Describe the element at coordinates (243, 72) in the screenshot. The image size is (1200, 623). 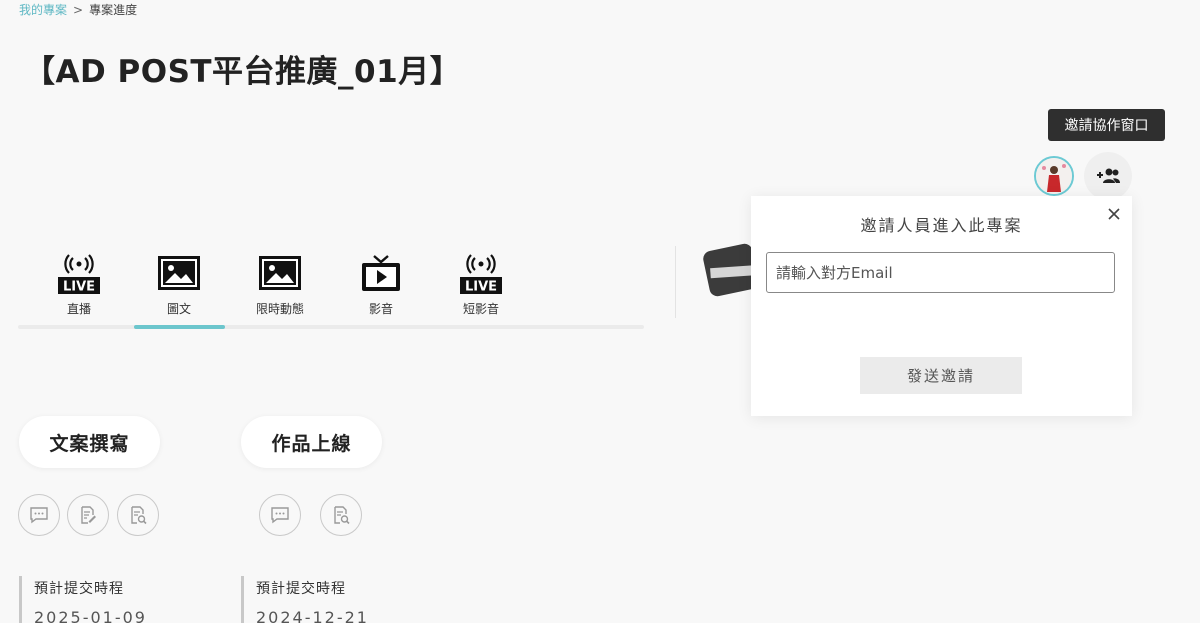
I see `page-title: 【AD POST平台推廣_01月】` at that location.